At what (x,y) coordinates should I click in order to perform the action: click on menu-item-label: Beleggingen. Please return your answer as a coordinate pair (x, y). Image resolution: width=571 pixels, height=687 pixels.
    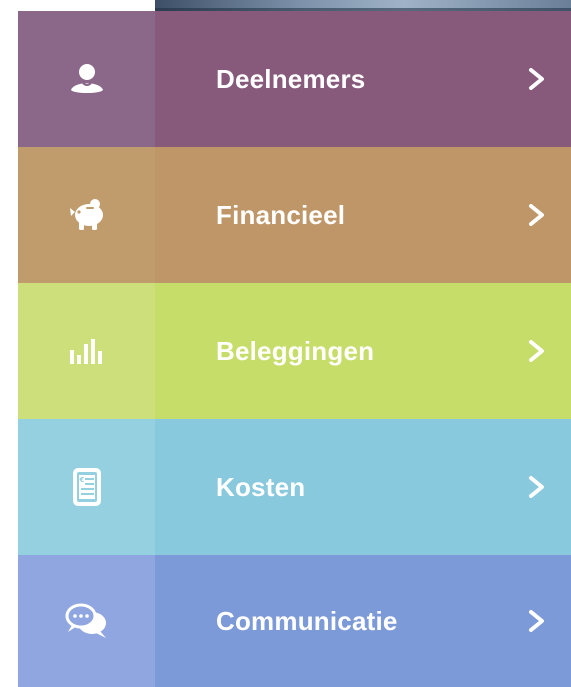
    Looking at the image, I should click on (295, 350).